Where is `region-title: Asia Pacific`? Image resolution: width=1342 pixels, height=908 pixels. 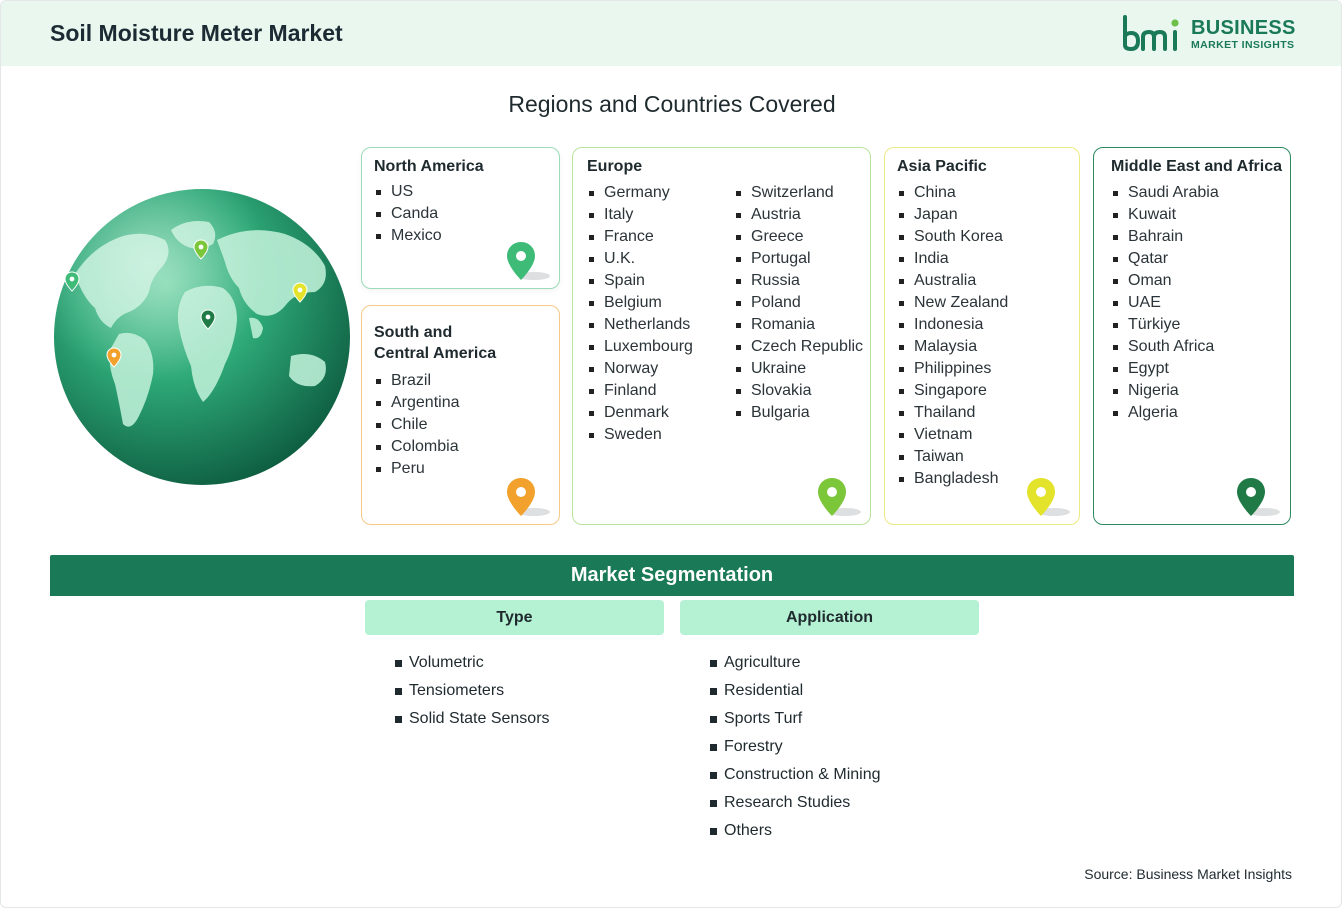 region-title: Asia Pacific is located at coordinates (942, 166).